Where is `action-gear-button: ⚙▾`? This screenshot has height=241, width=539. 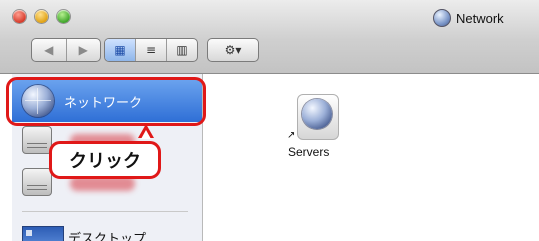 action-gear-button: ⚙▾ is located at coordinates (233, 50).